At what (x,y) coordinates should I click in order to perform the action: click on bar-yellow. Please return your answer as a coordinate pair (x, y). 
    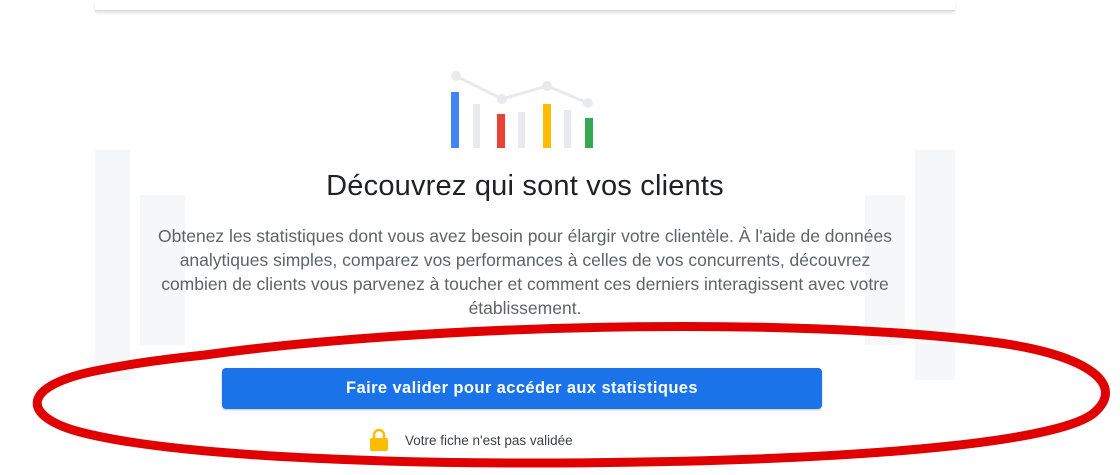
    Looking at the image, I should click on (547, 126).